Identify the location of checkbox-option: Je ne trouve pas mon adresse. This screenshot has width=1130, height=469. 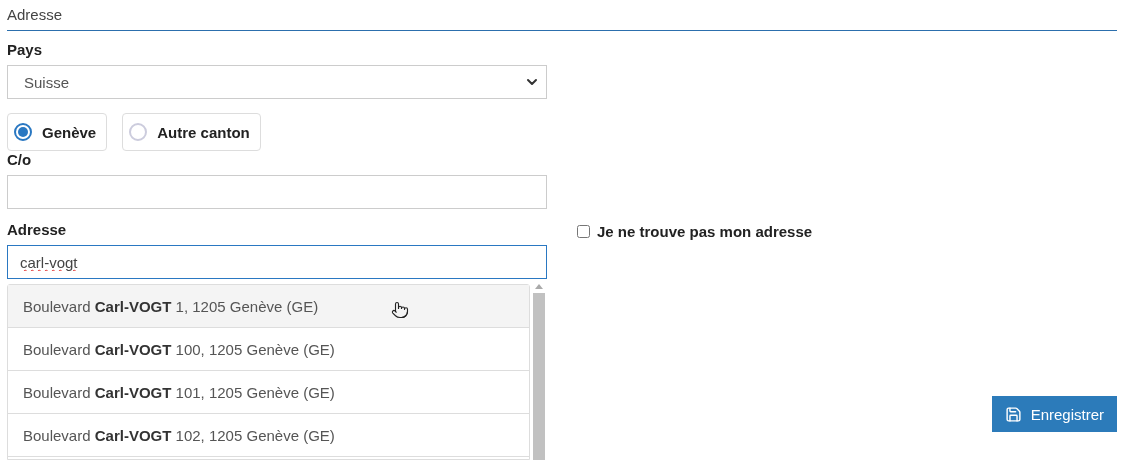
(847, 231).